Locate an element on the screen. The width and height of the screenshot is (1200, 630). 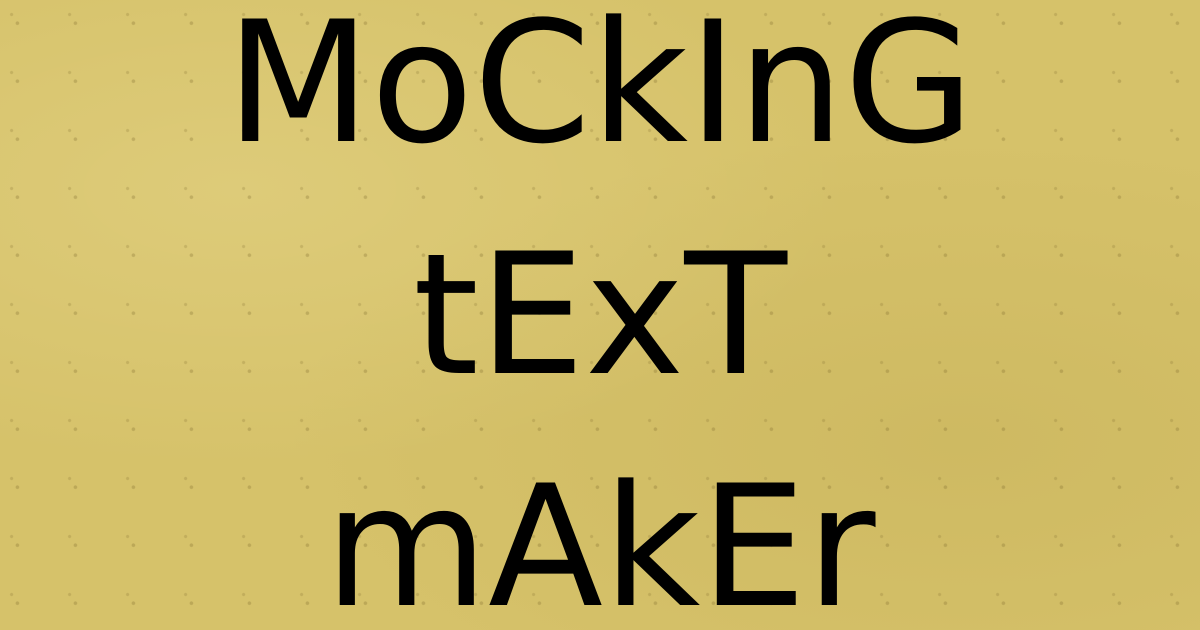
title-line-2: tExT is located at coordinates (600, 315).